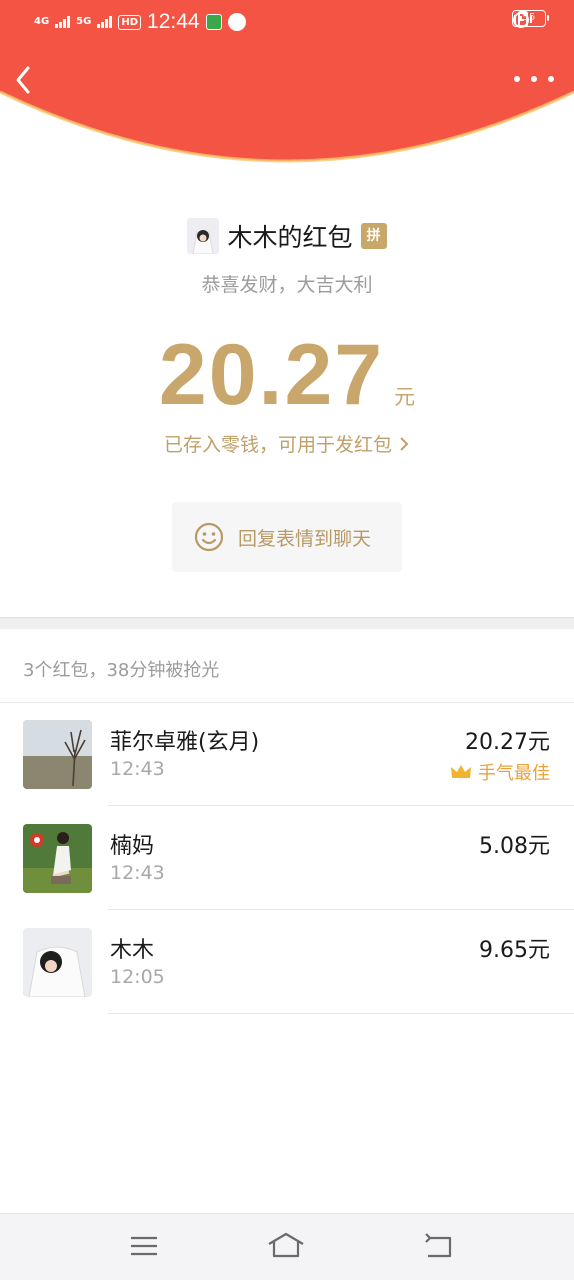  I want to click on blessing-text: 恭喜发财，大吉大利, so click(287, 285).